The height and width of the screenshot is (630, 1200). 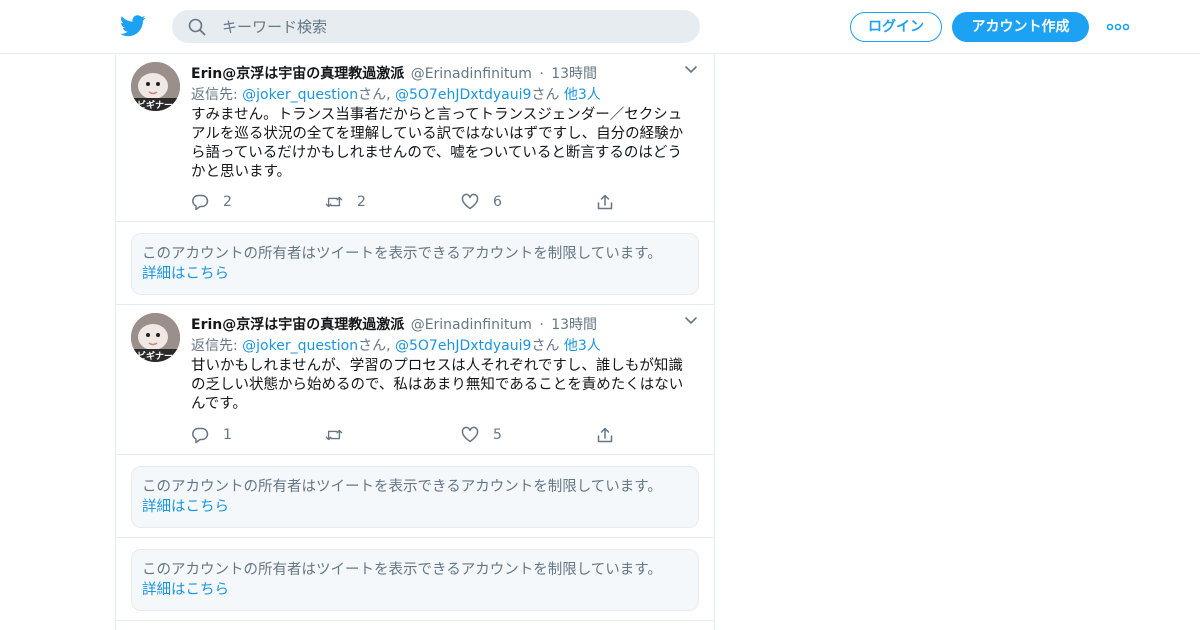 What do you see at coordinates (481, 202) in the screenshot?
I see `like-button: 6` at bounding box center [481, 202].